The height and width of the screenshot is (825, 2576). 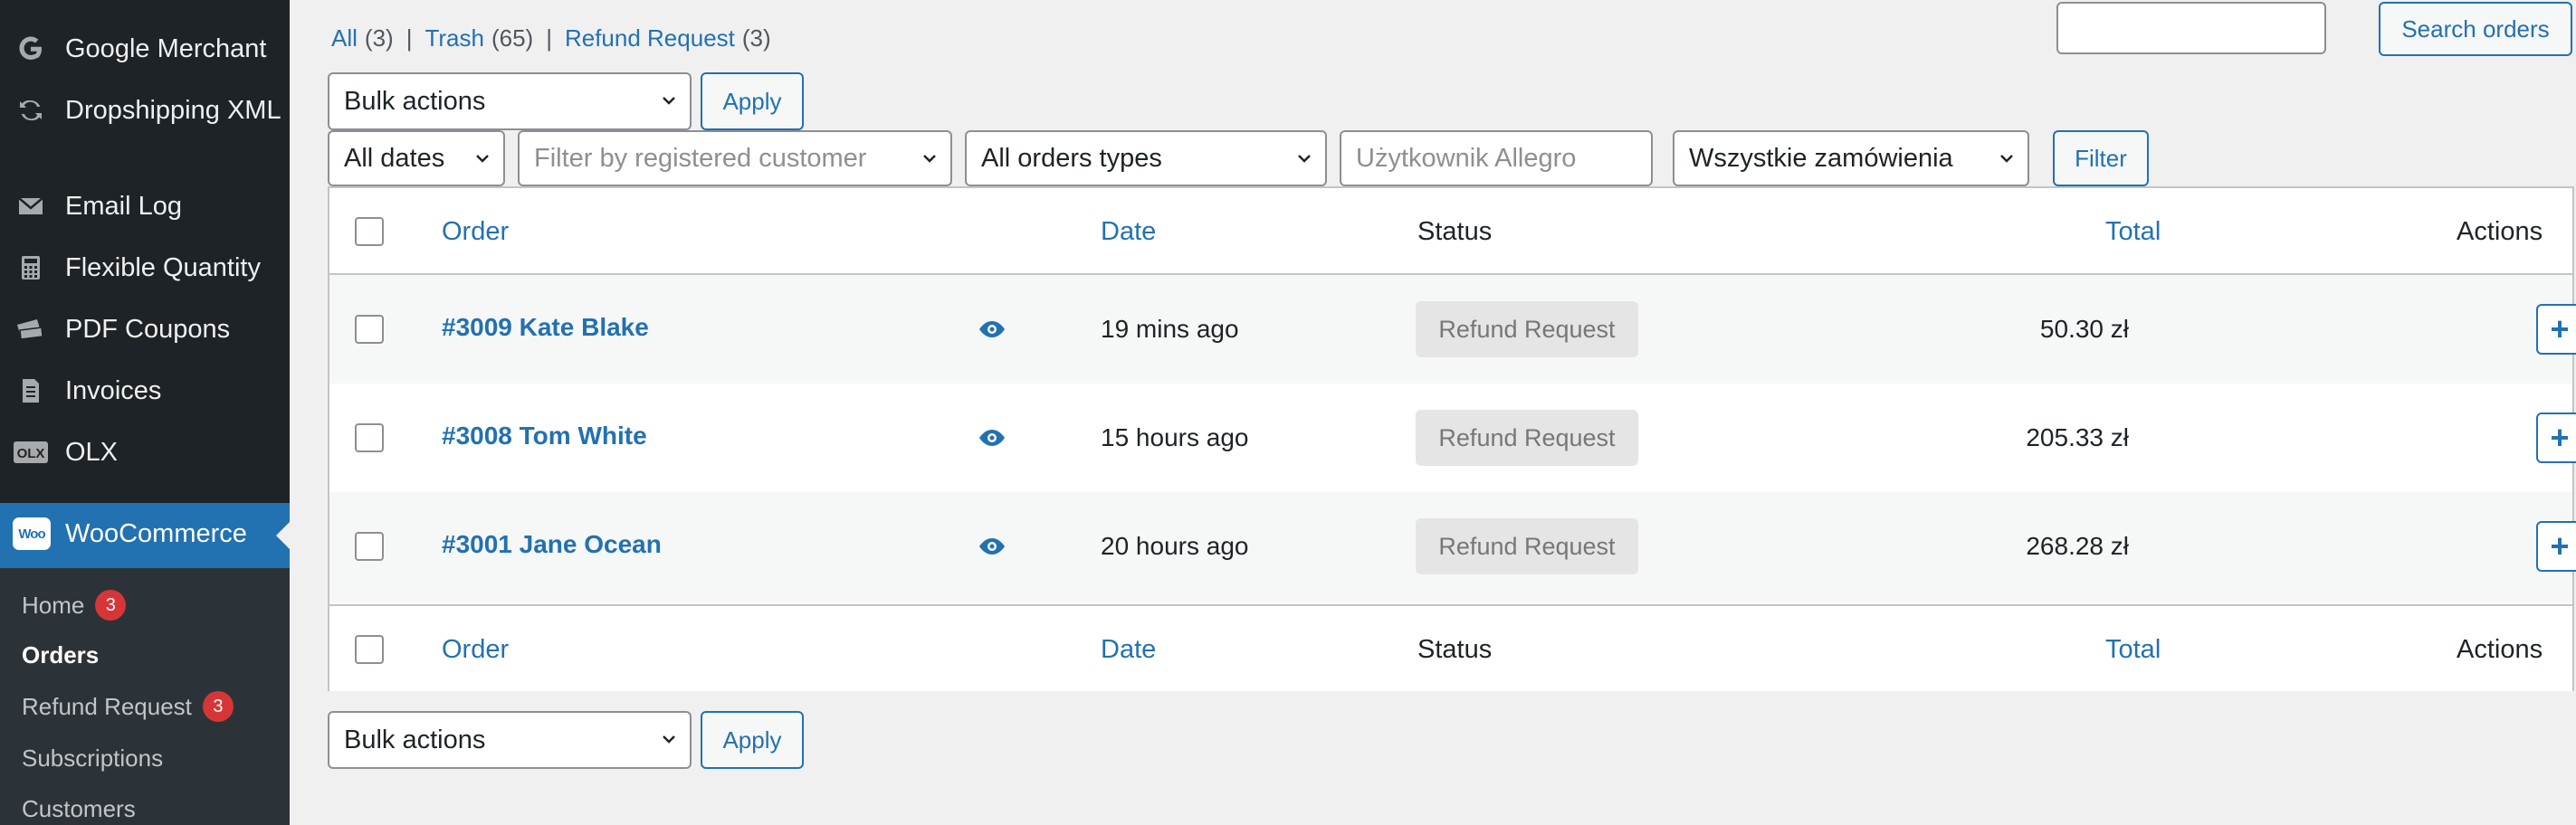 What do you see at coordinates (415, 101) in the screenshot?
I see `bulk-actions-selected: Bulk actions` at bounding box center [415, 101].